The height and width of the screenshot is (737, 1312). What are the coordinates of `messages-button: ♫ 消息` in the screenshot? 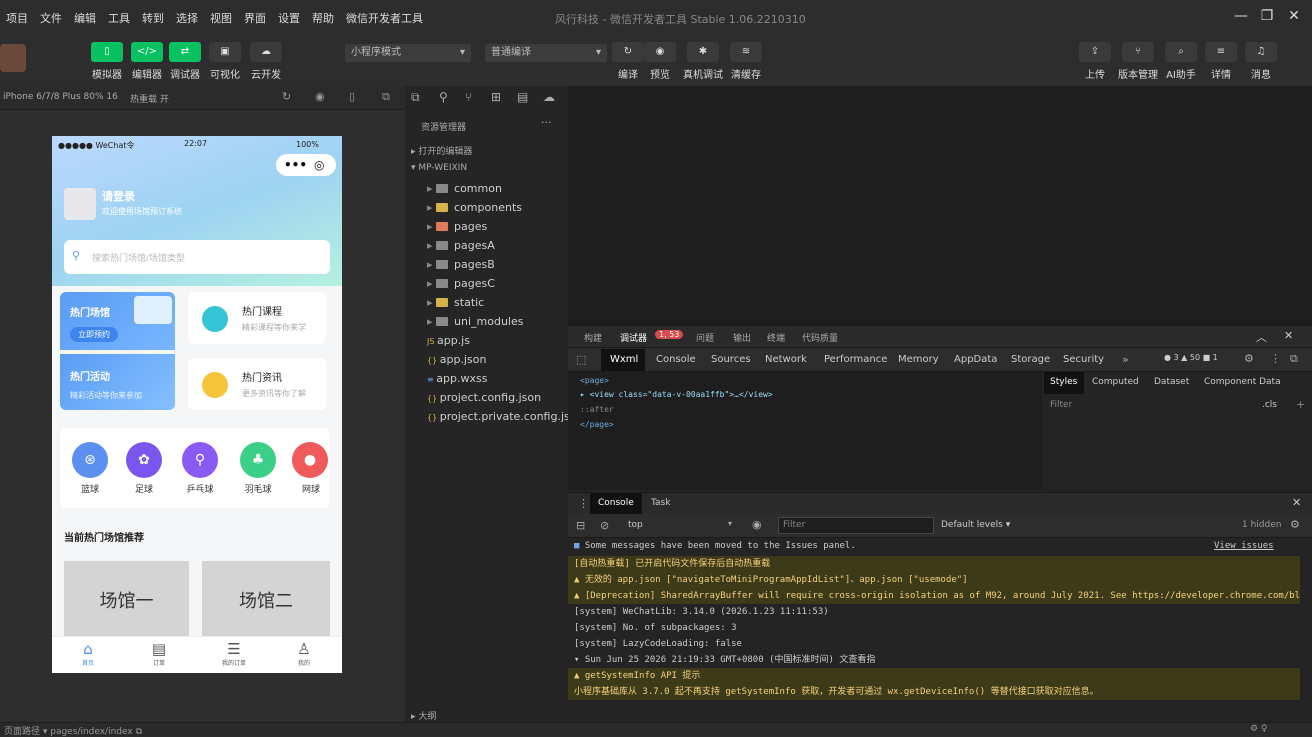 It's located at (1261, 61).